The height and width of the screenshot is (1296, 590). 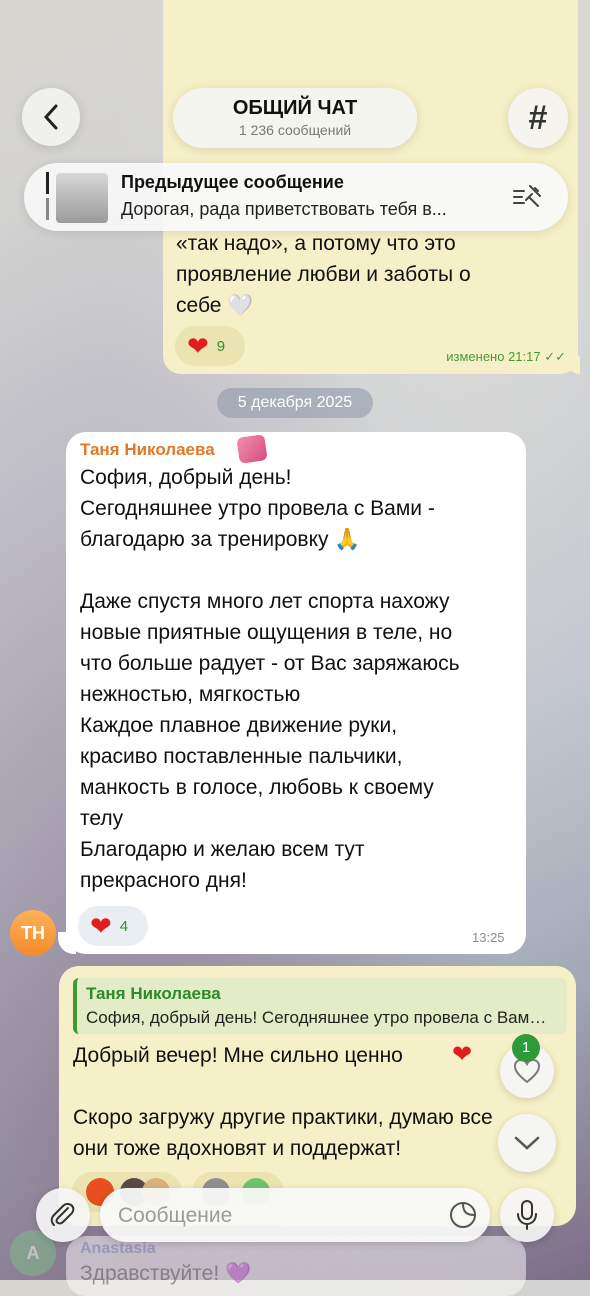 What do you see at coordinates (506, 356) in the screenshot?
I see `previous-message-meta: изменено 21:17 ✓✓` at bounding box center [506, 356].